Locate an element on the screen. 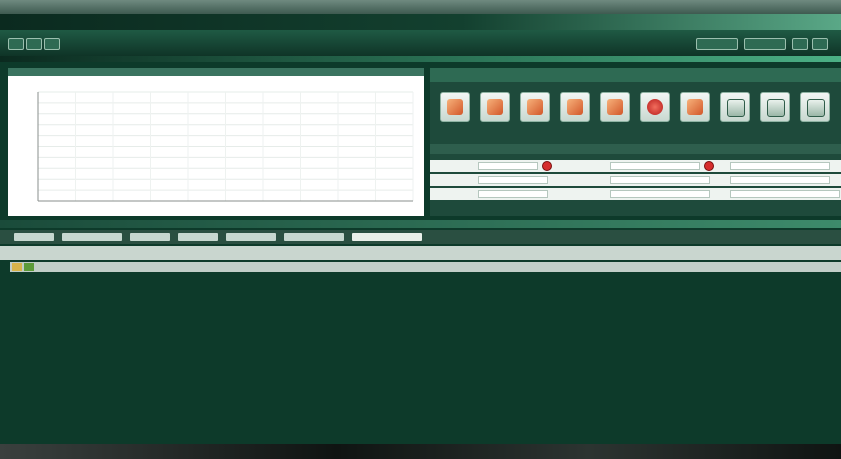  toolbar-accent is located at coordinates (420, 59).